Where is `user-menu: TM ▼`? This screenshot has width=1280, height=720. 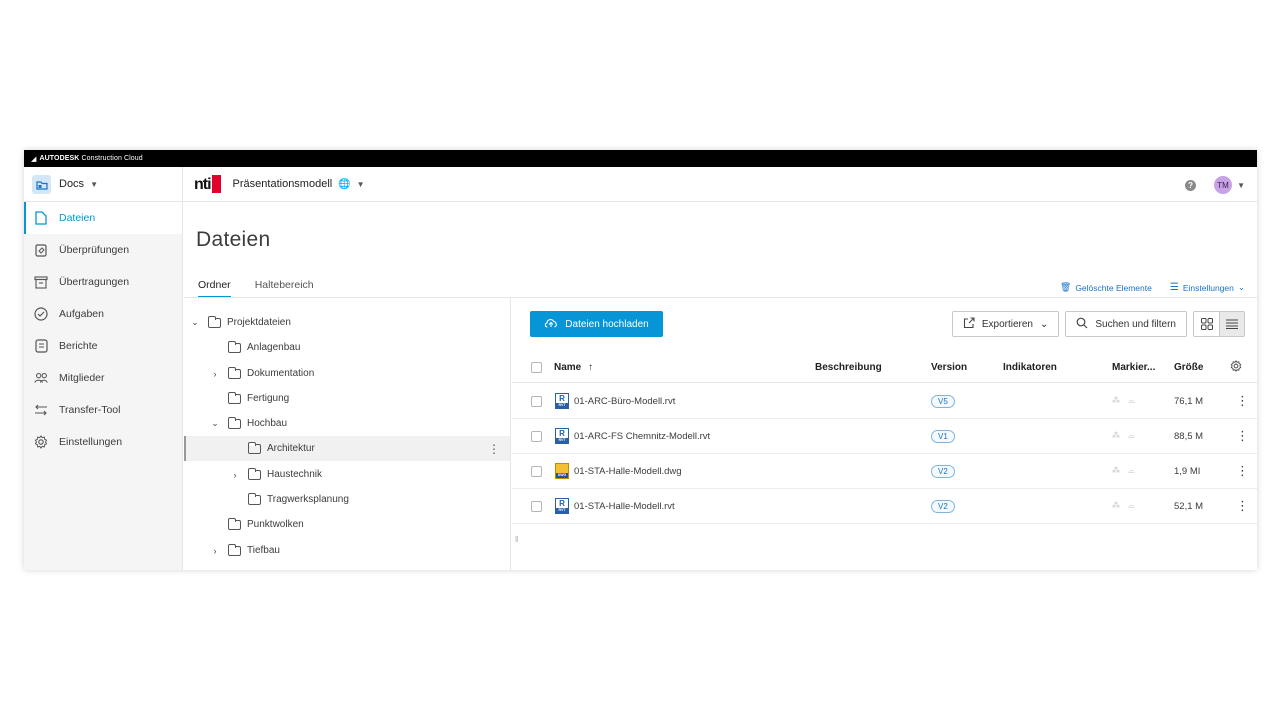
user-menu: TM ▼ is located at coordinates (1229, 185).